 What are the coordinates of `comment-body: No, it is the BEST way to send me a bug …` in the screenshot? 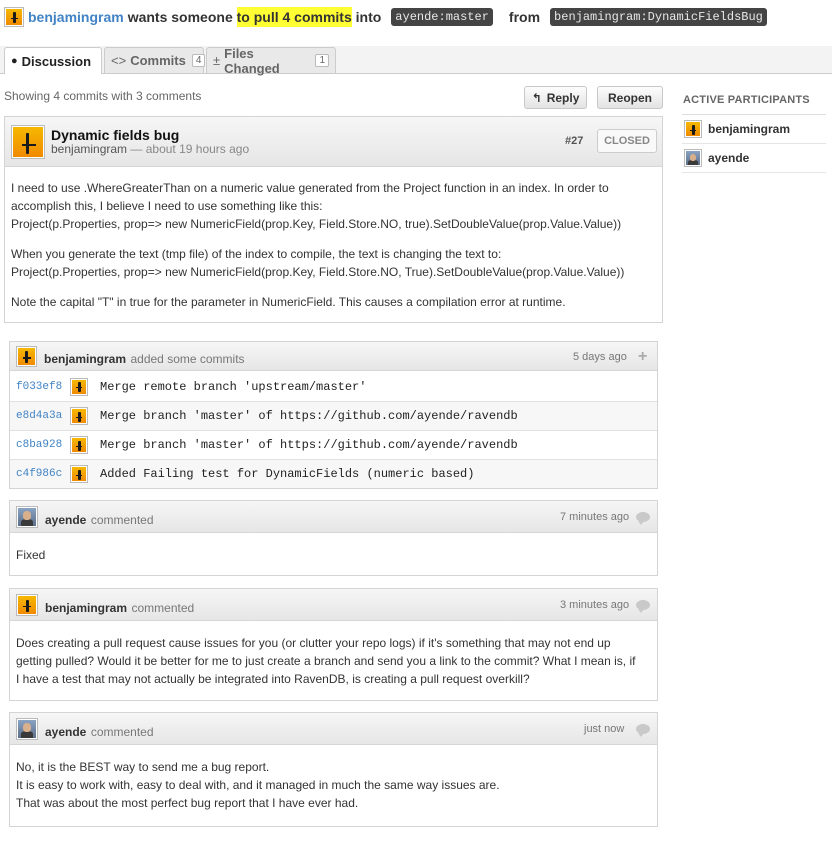 It's located at (258, 785).